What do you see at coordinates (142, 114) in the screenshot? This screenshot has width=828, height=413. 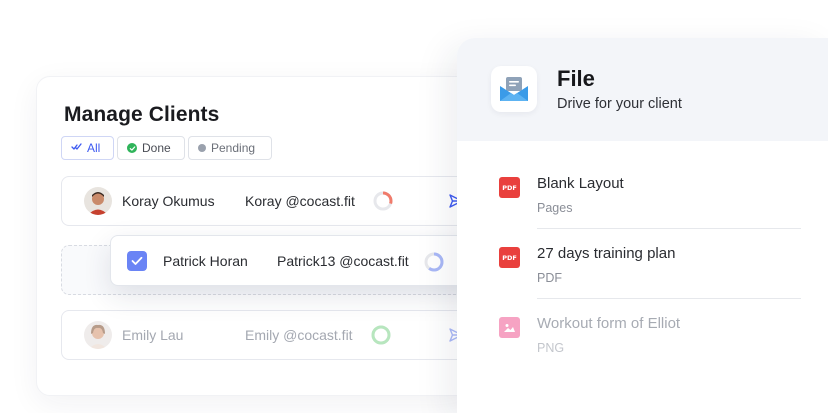 I see `page-title: Manage Clients` at bounding box center [142, 114].